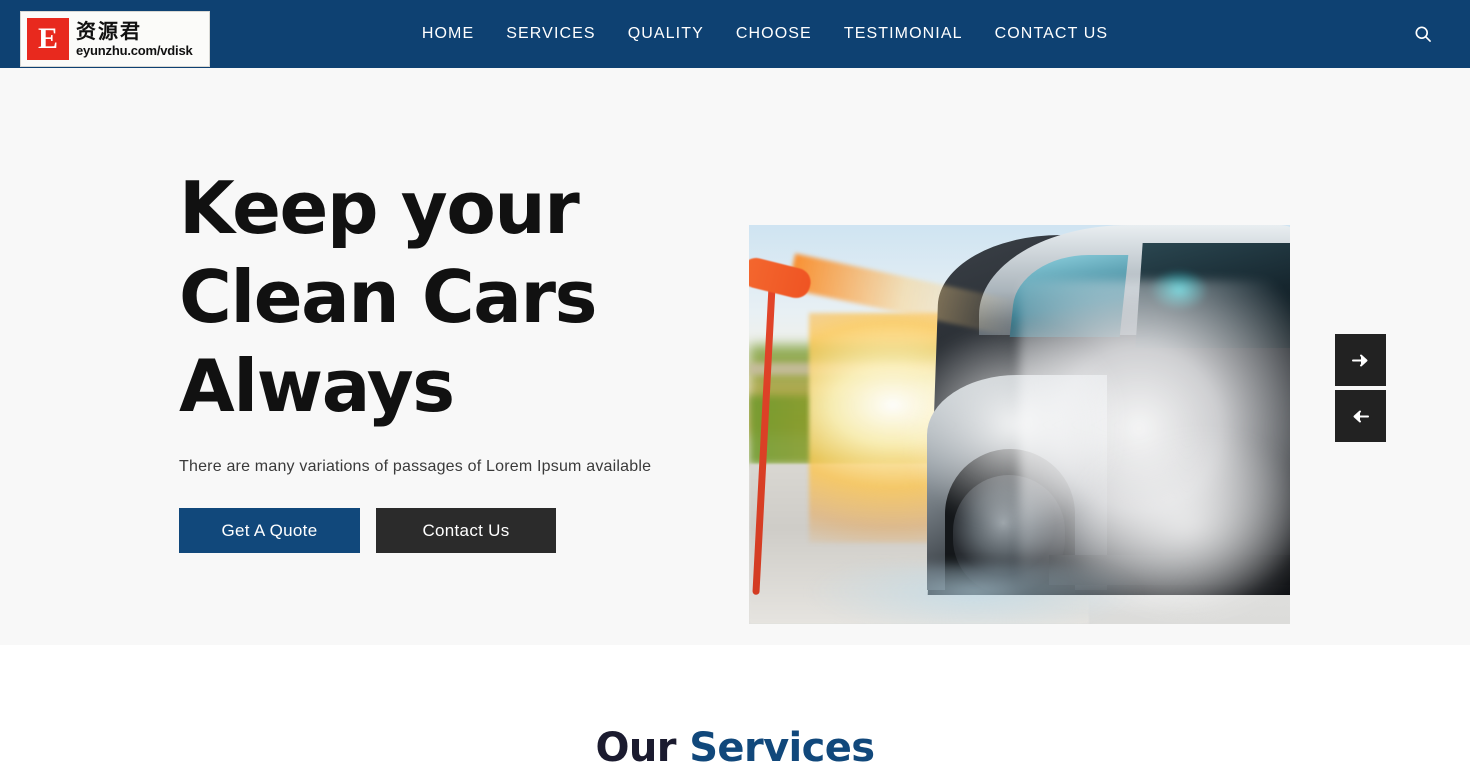 This screenshot has width=1470, height=780. What do you see at coordinates (109, 31) in the screenshot?
I see `logo-chinese-text: 资源君` at bounding box center [109, 31].